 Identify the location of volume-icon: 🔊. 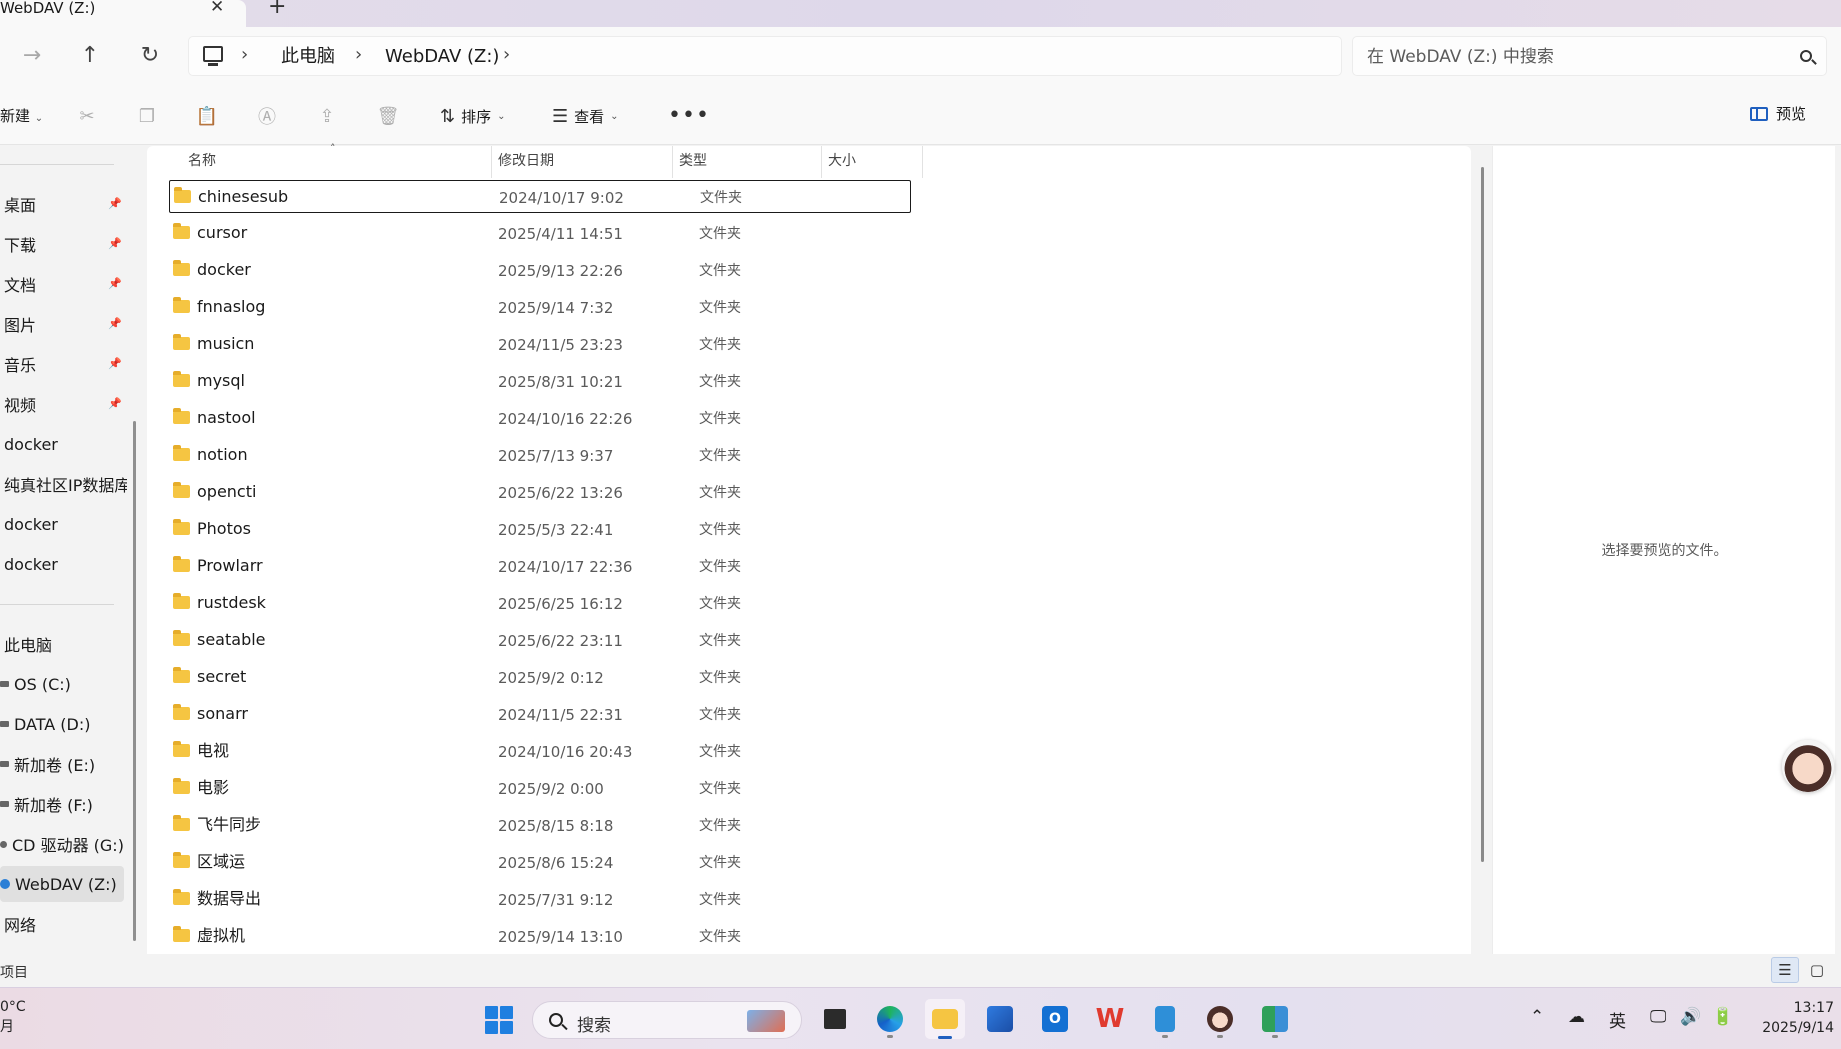
(1690, 1017).